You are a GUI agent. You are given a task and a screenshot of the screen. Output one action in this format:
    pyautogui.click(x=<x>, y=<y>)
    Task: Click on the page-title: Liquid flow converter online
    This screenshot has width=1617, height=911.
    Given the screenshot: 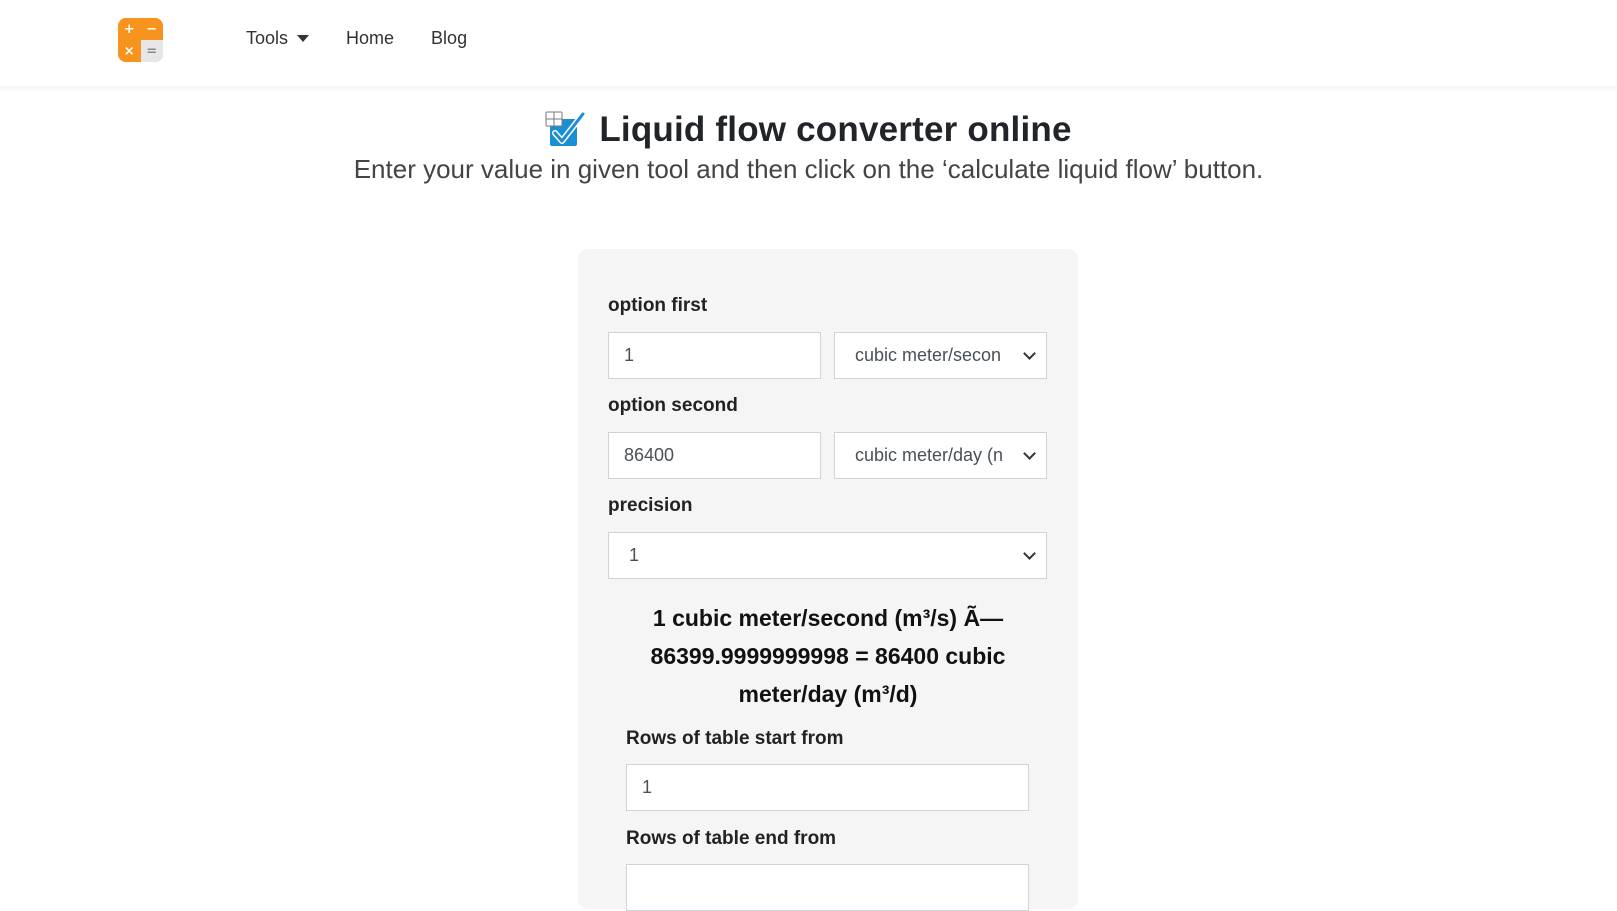 What is the action you would take?
    pyautogui.click(x=835, y=129)
    